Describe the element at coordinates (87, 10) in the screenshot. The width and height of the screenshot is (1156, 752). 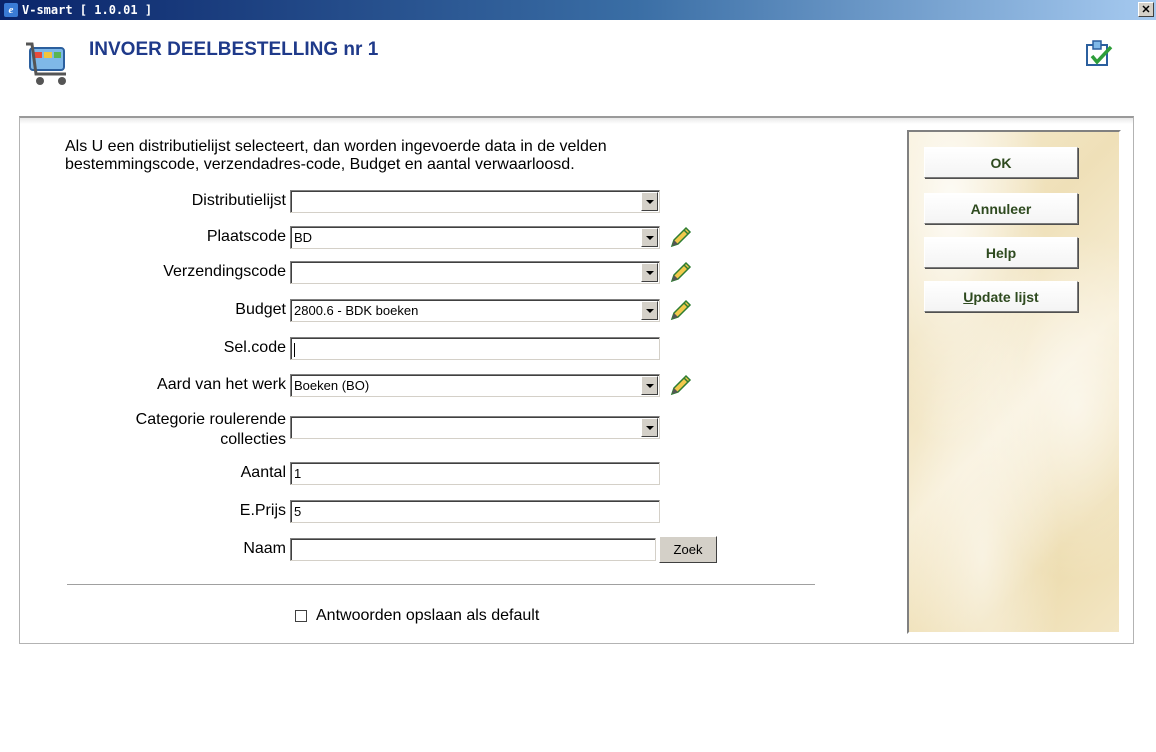
I see `window-title: V-smart [ 1.0.01 ]` at that location.